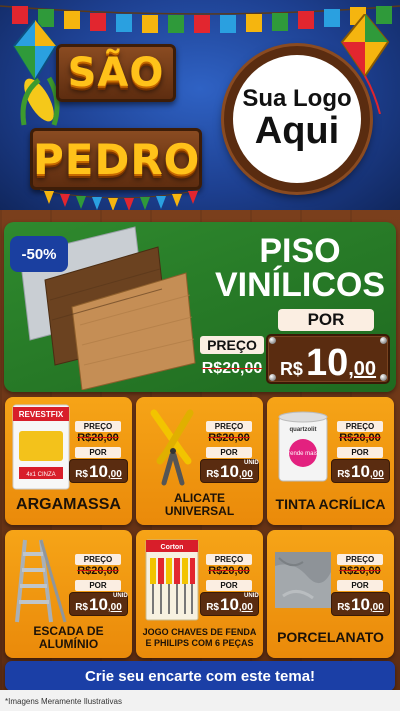  I want to click on logo-line2: Aqui, so click(297, 130).